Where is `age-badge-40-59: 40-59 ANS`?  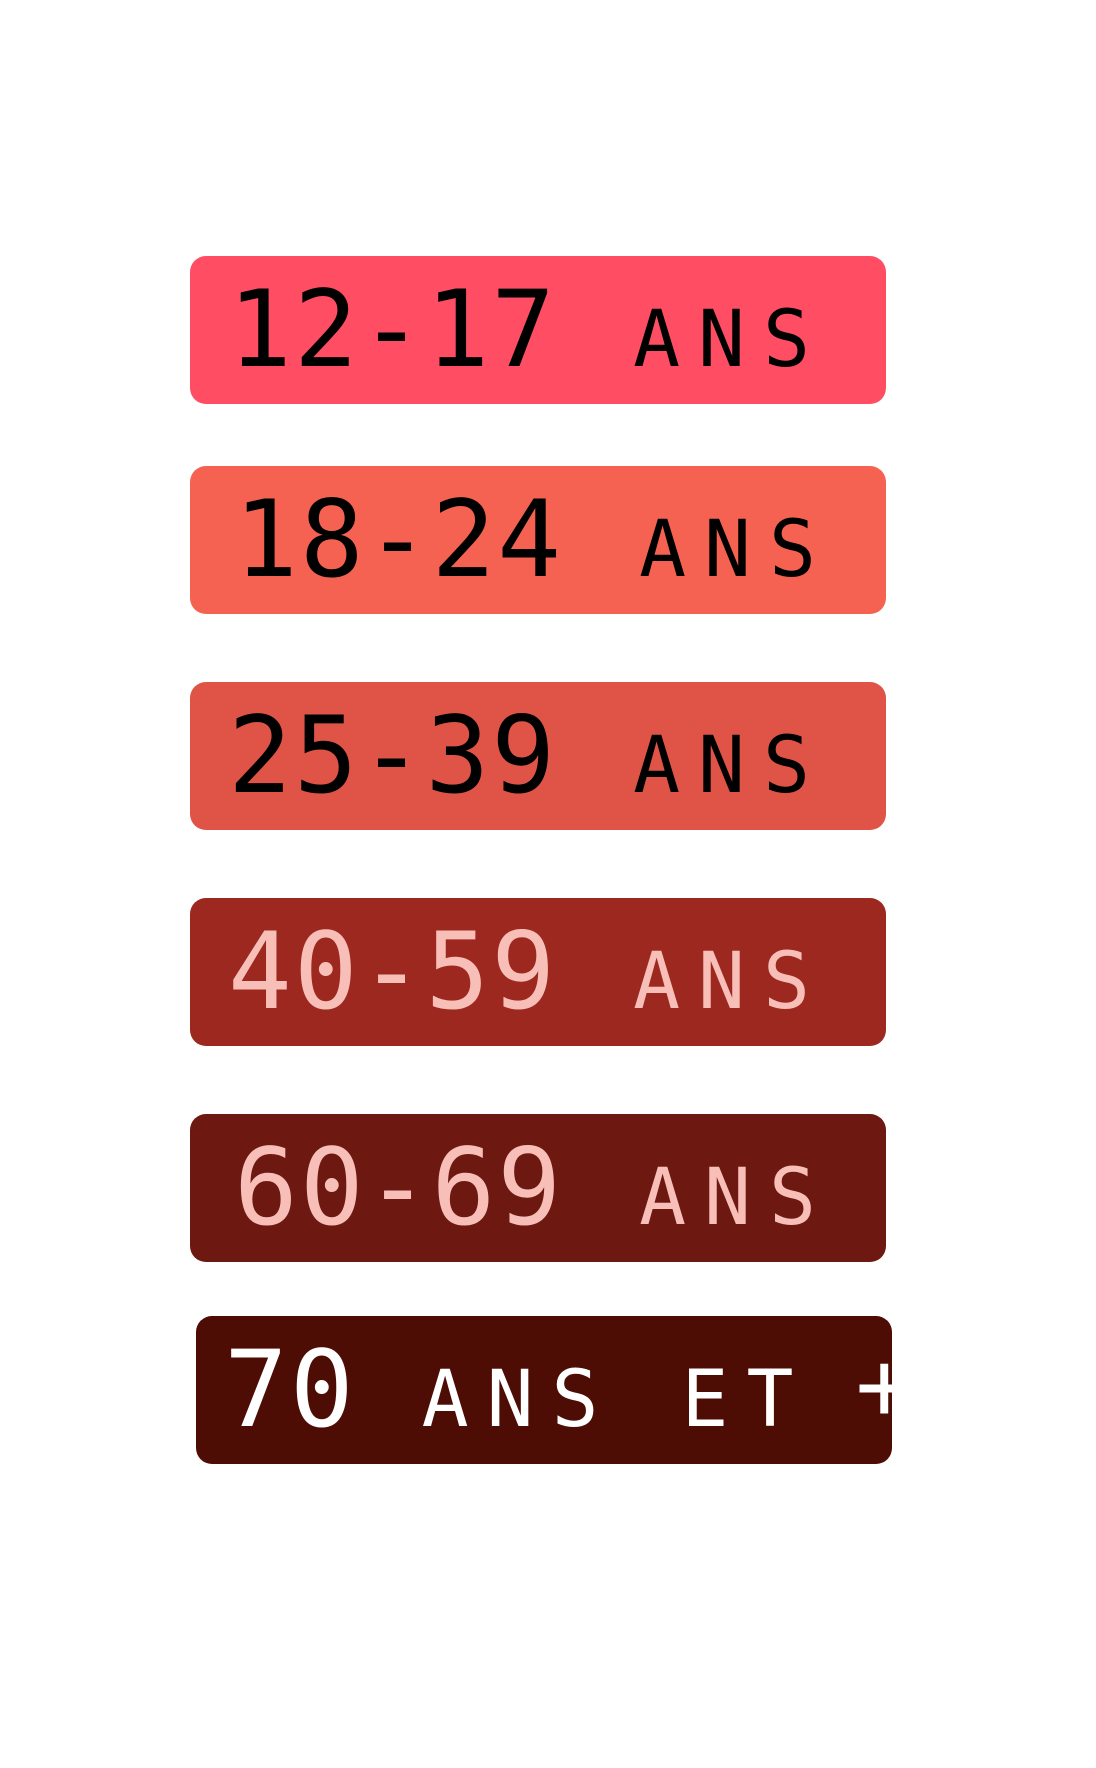
age-badge-40-59: 40-59 ANS is located at coordinates (538, 972).